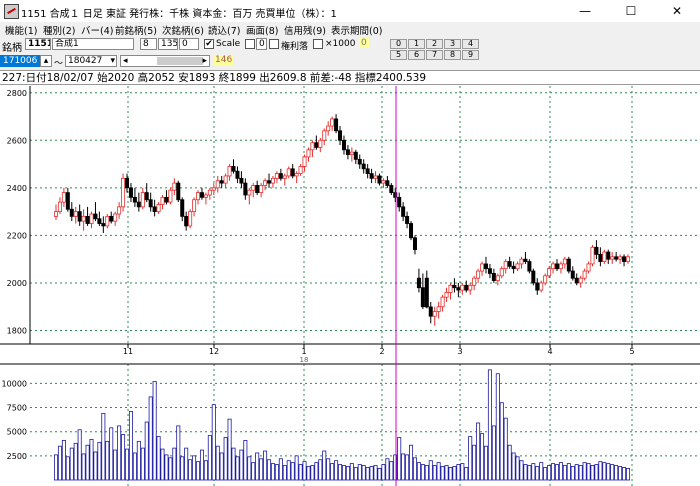  I want to click on volume-tick-label: 5000, so click(17, 432).